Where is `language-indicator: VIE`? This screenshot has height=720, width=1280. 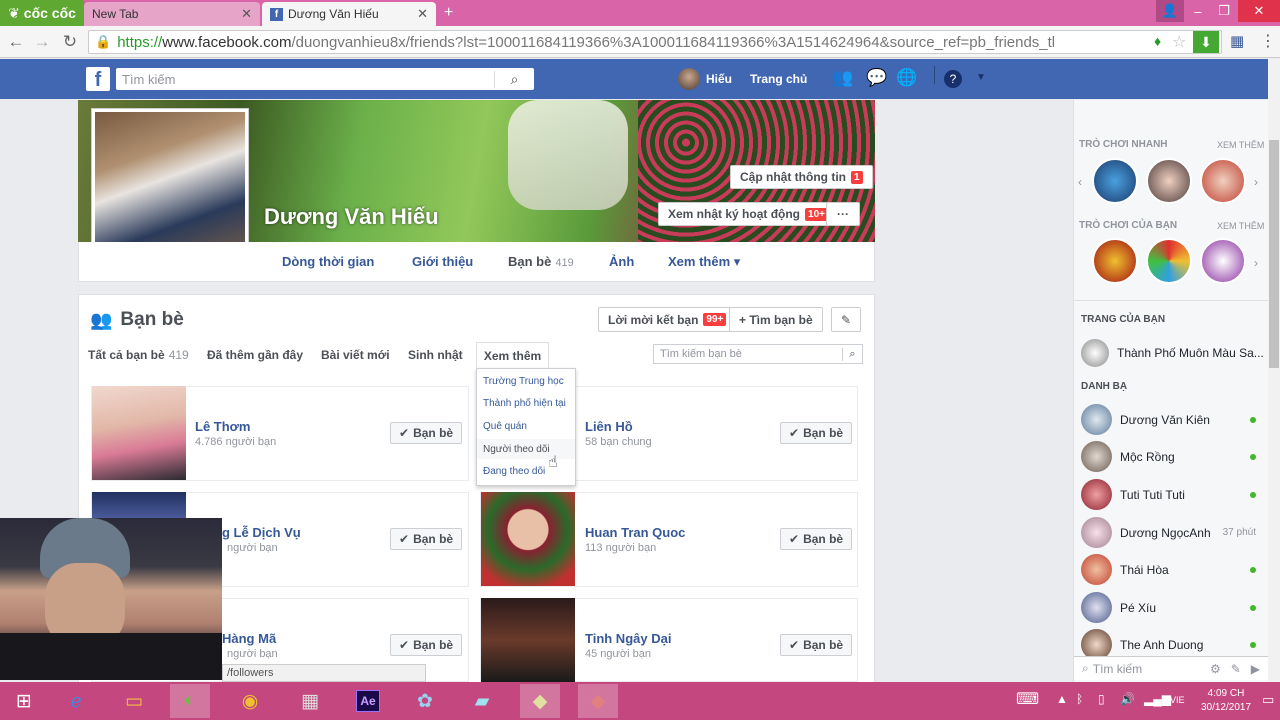 language-indicator: VIE is located at coordinates (1177, 700).